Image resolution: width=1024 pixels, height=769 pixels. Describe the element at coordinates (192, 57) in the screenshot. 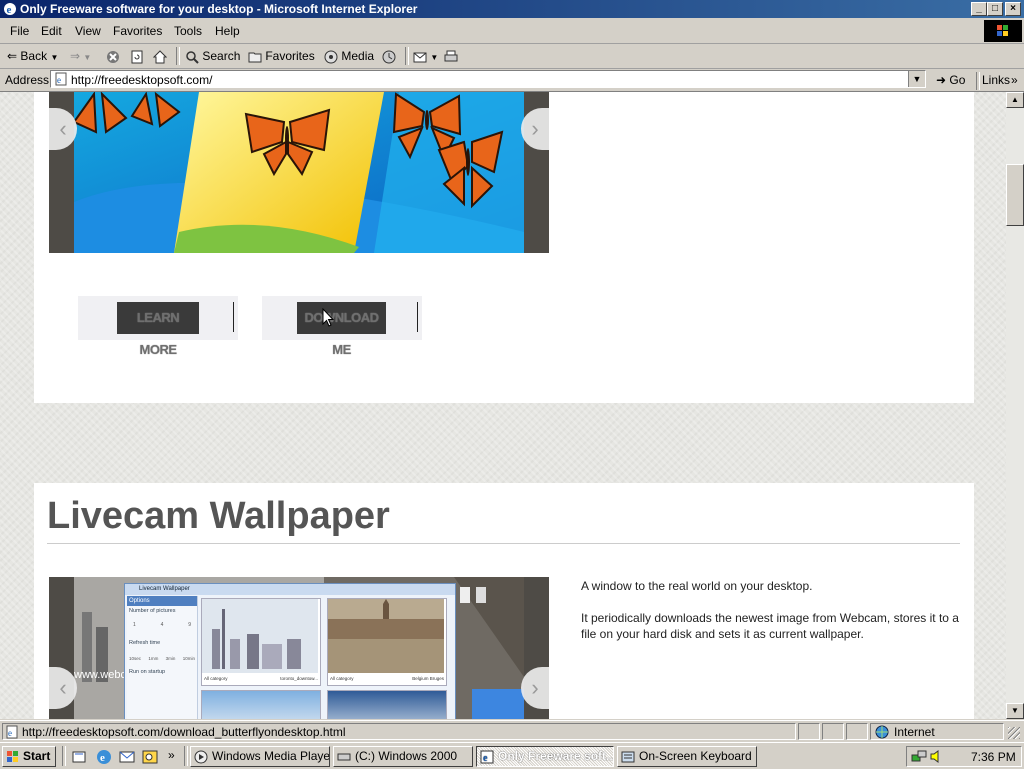

I see `search-icon` at that location.